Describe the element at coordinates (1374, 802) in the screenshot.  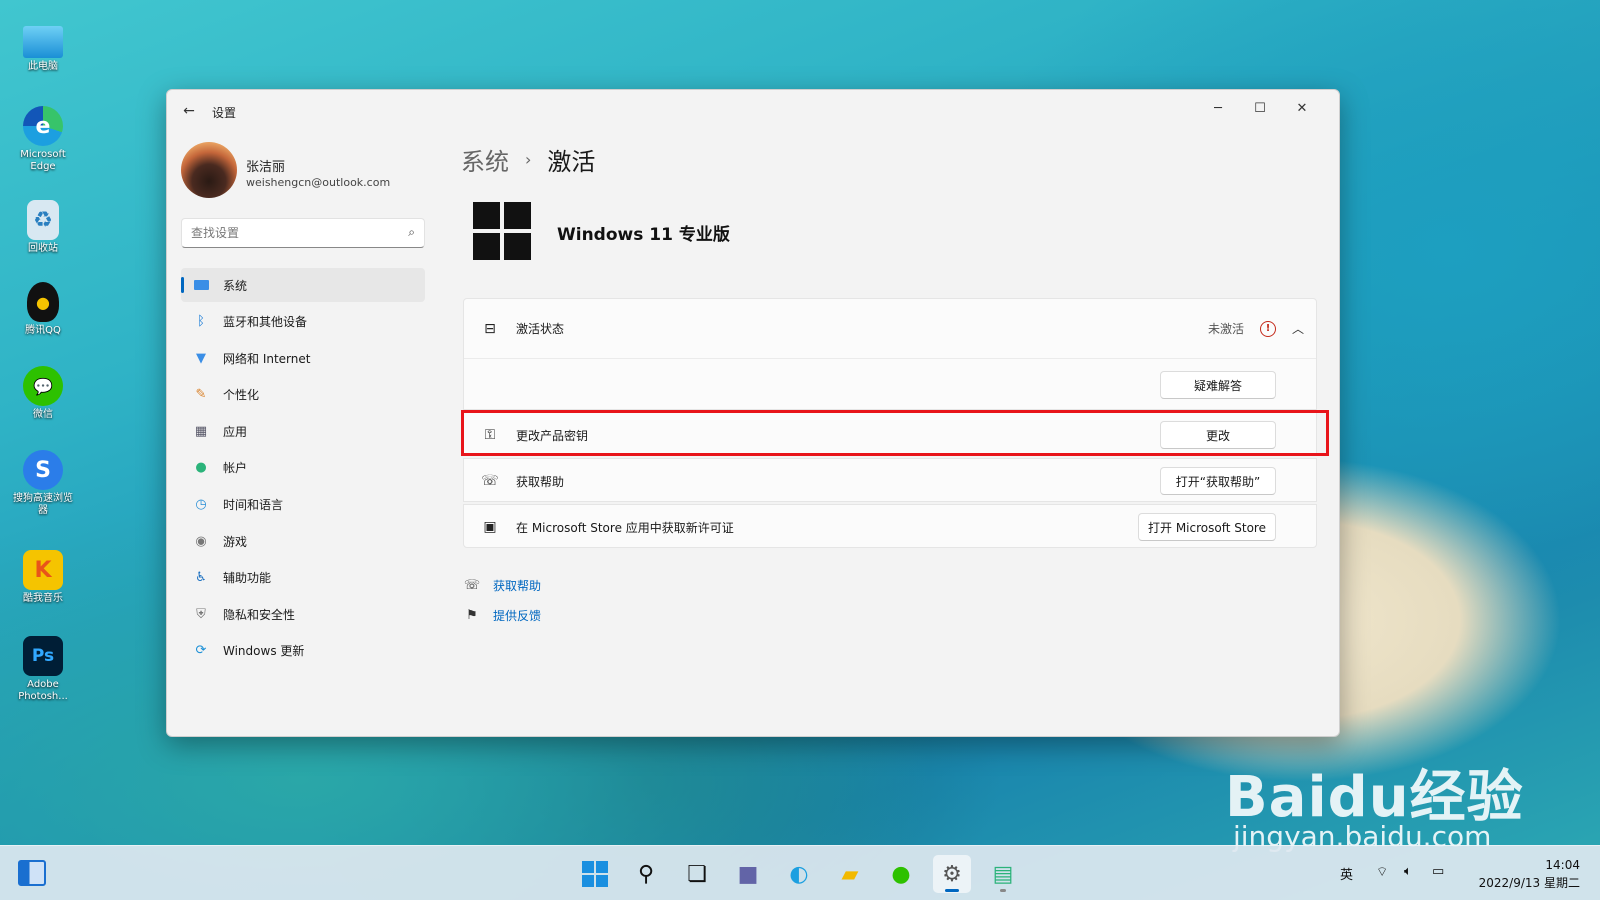
I see `baidu-watermark: Baidu经验 jingyan.baidu.com` at that location.